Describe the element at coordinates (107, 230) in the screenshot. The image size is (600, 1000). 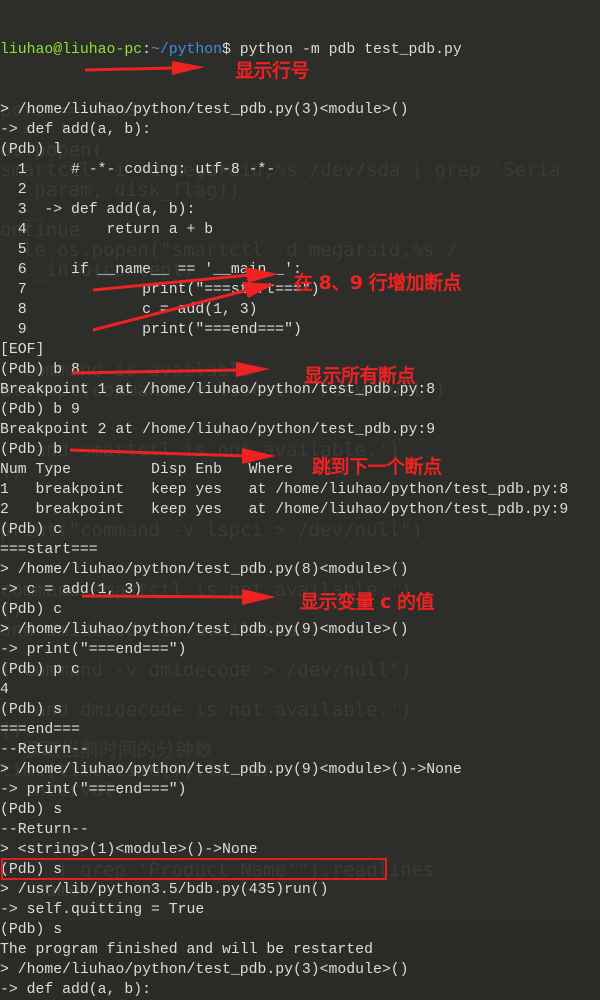
I see `terminal-line: 4 return a + b` at that location.